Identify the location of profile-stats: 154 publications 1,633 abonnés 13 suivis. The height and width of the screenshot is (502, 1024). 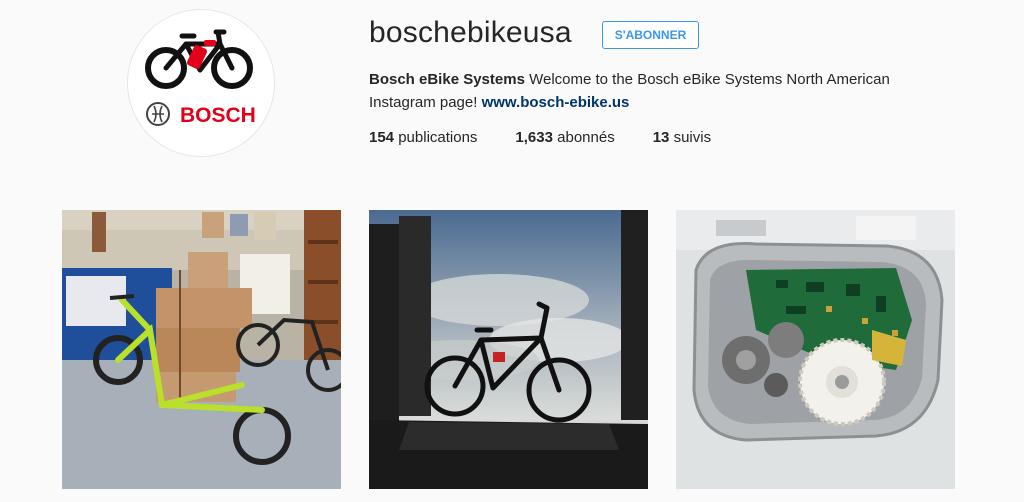
(559, 137).